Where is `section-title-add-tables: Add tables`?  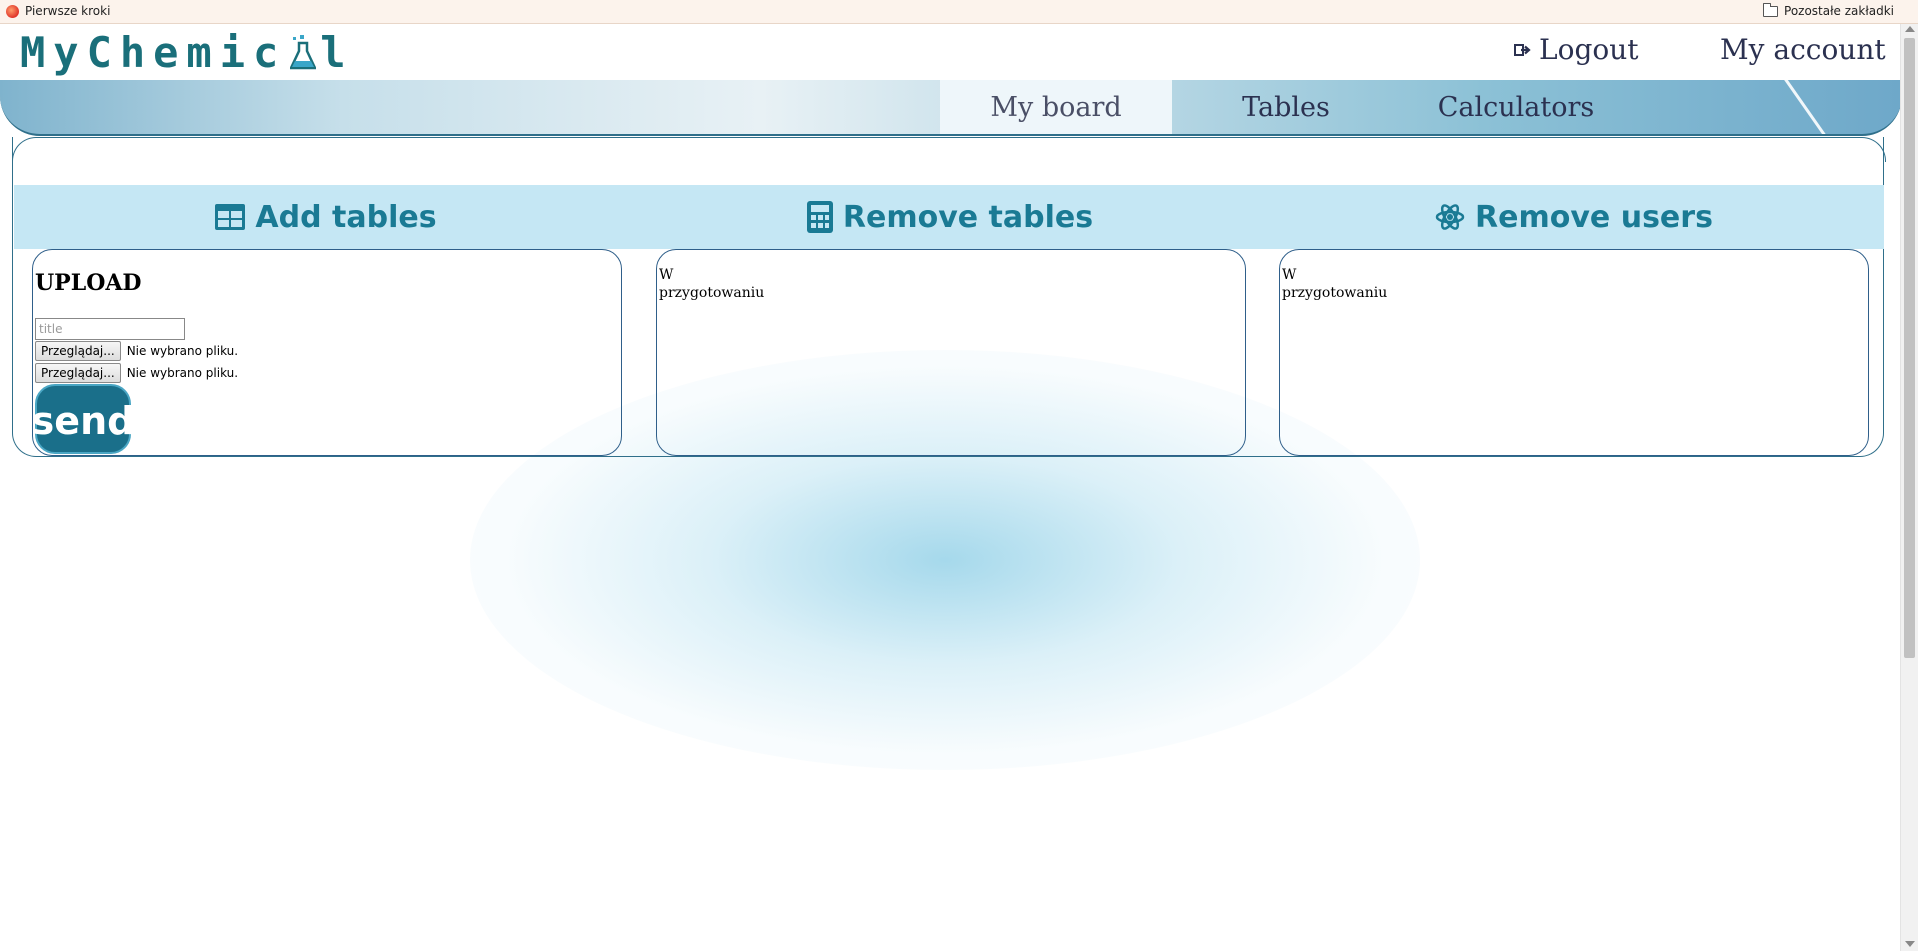
section-title-add-tables: Add tables is located at coordinates (326, 217).